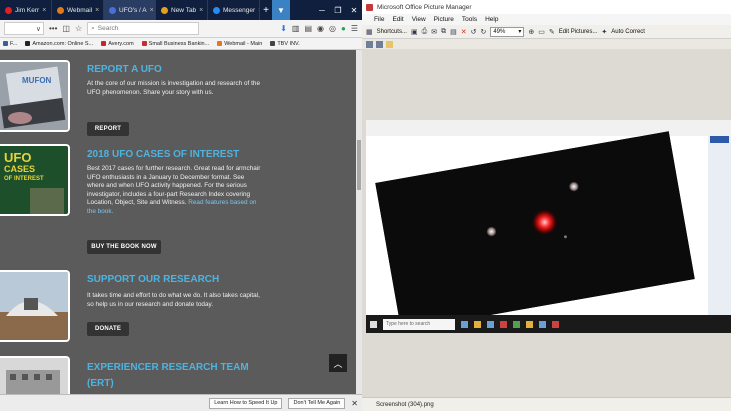 This screenshot has height=411, width=731. What do you see at coordinates (541, 32) in the screenshot?
I see `fit-icon: ▭` at bounding box center [541, 32].